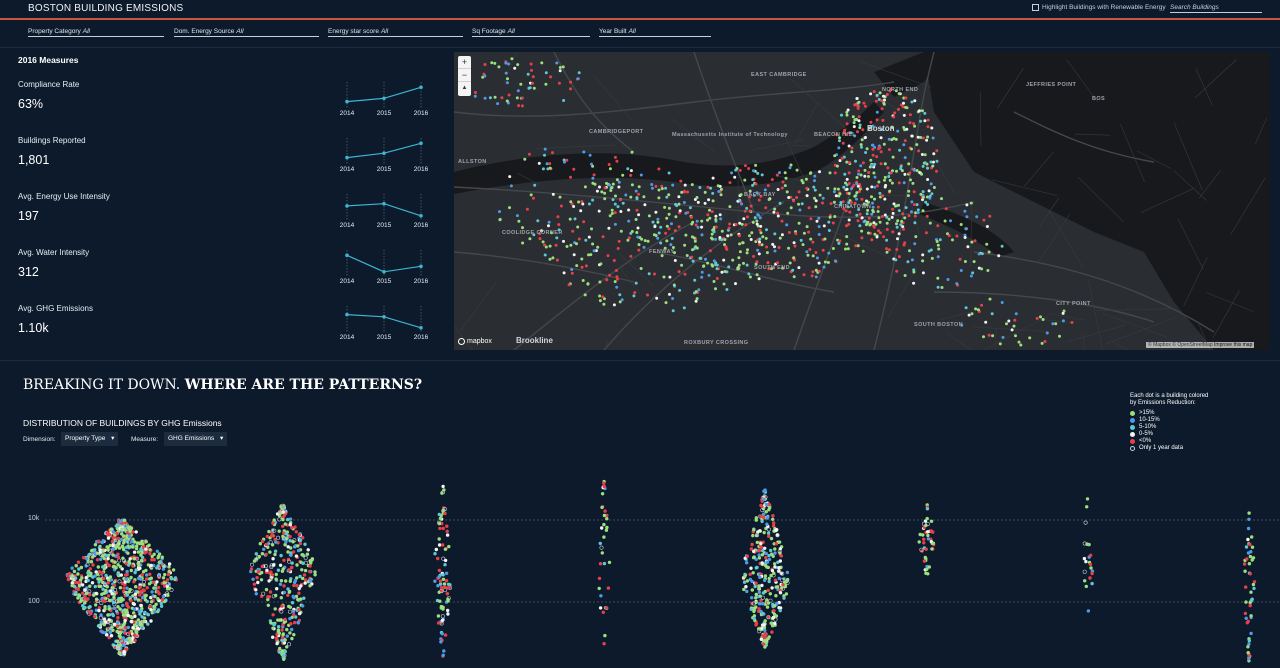 The image size is (1280, 668). Describe the element at coordinates (96, 32) in the screenshot. I see `filter-property-category: Property Category All` at that location.